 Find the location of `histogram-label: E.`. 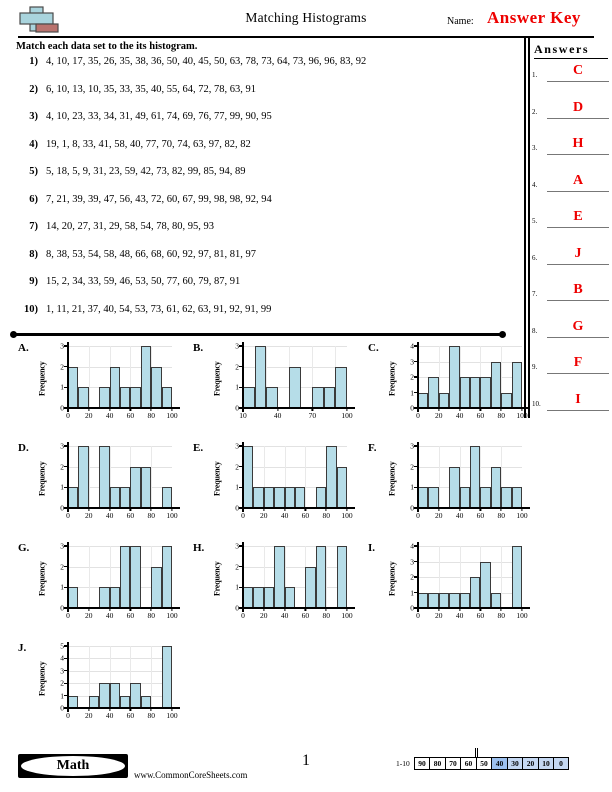

histogram-label: E. is located at coordinates (198, 448).